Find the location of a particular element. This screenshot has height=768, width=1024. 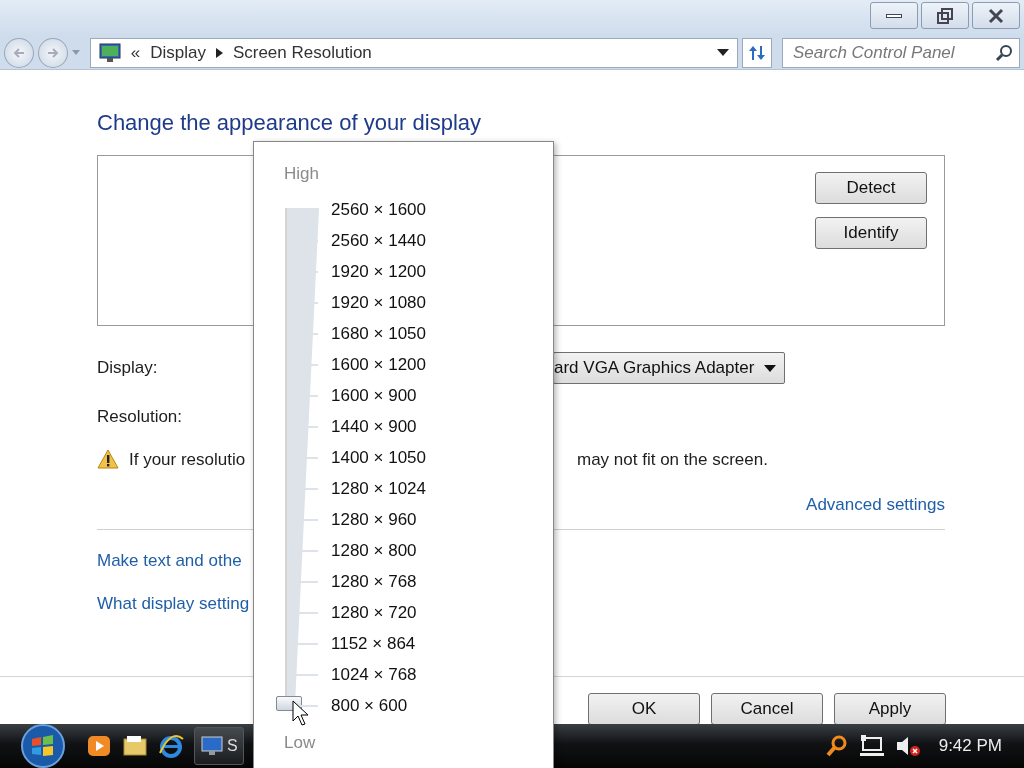

dialog-button: Cancel is located at coordinates (767, 709).